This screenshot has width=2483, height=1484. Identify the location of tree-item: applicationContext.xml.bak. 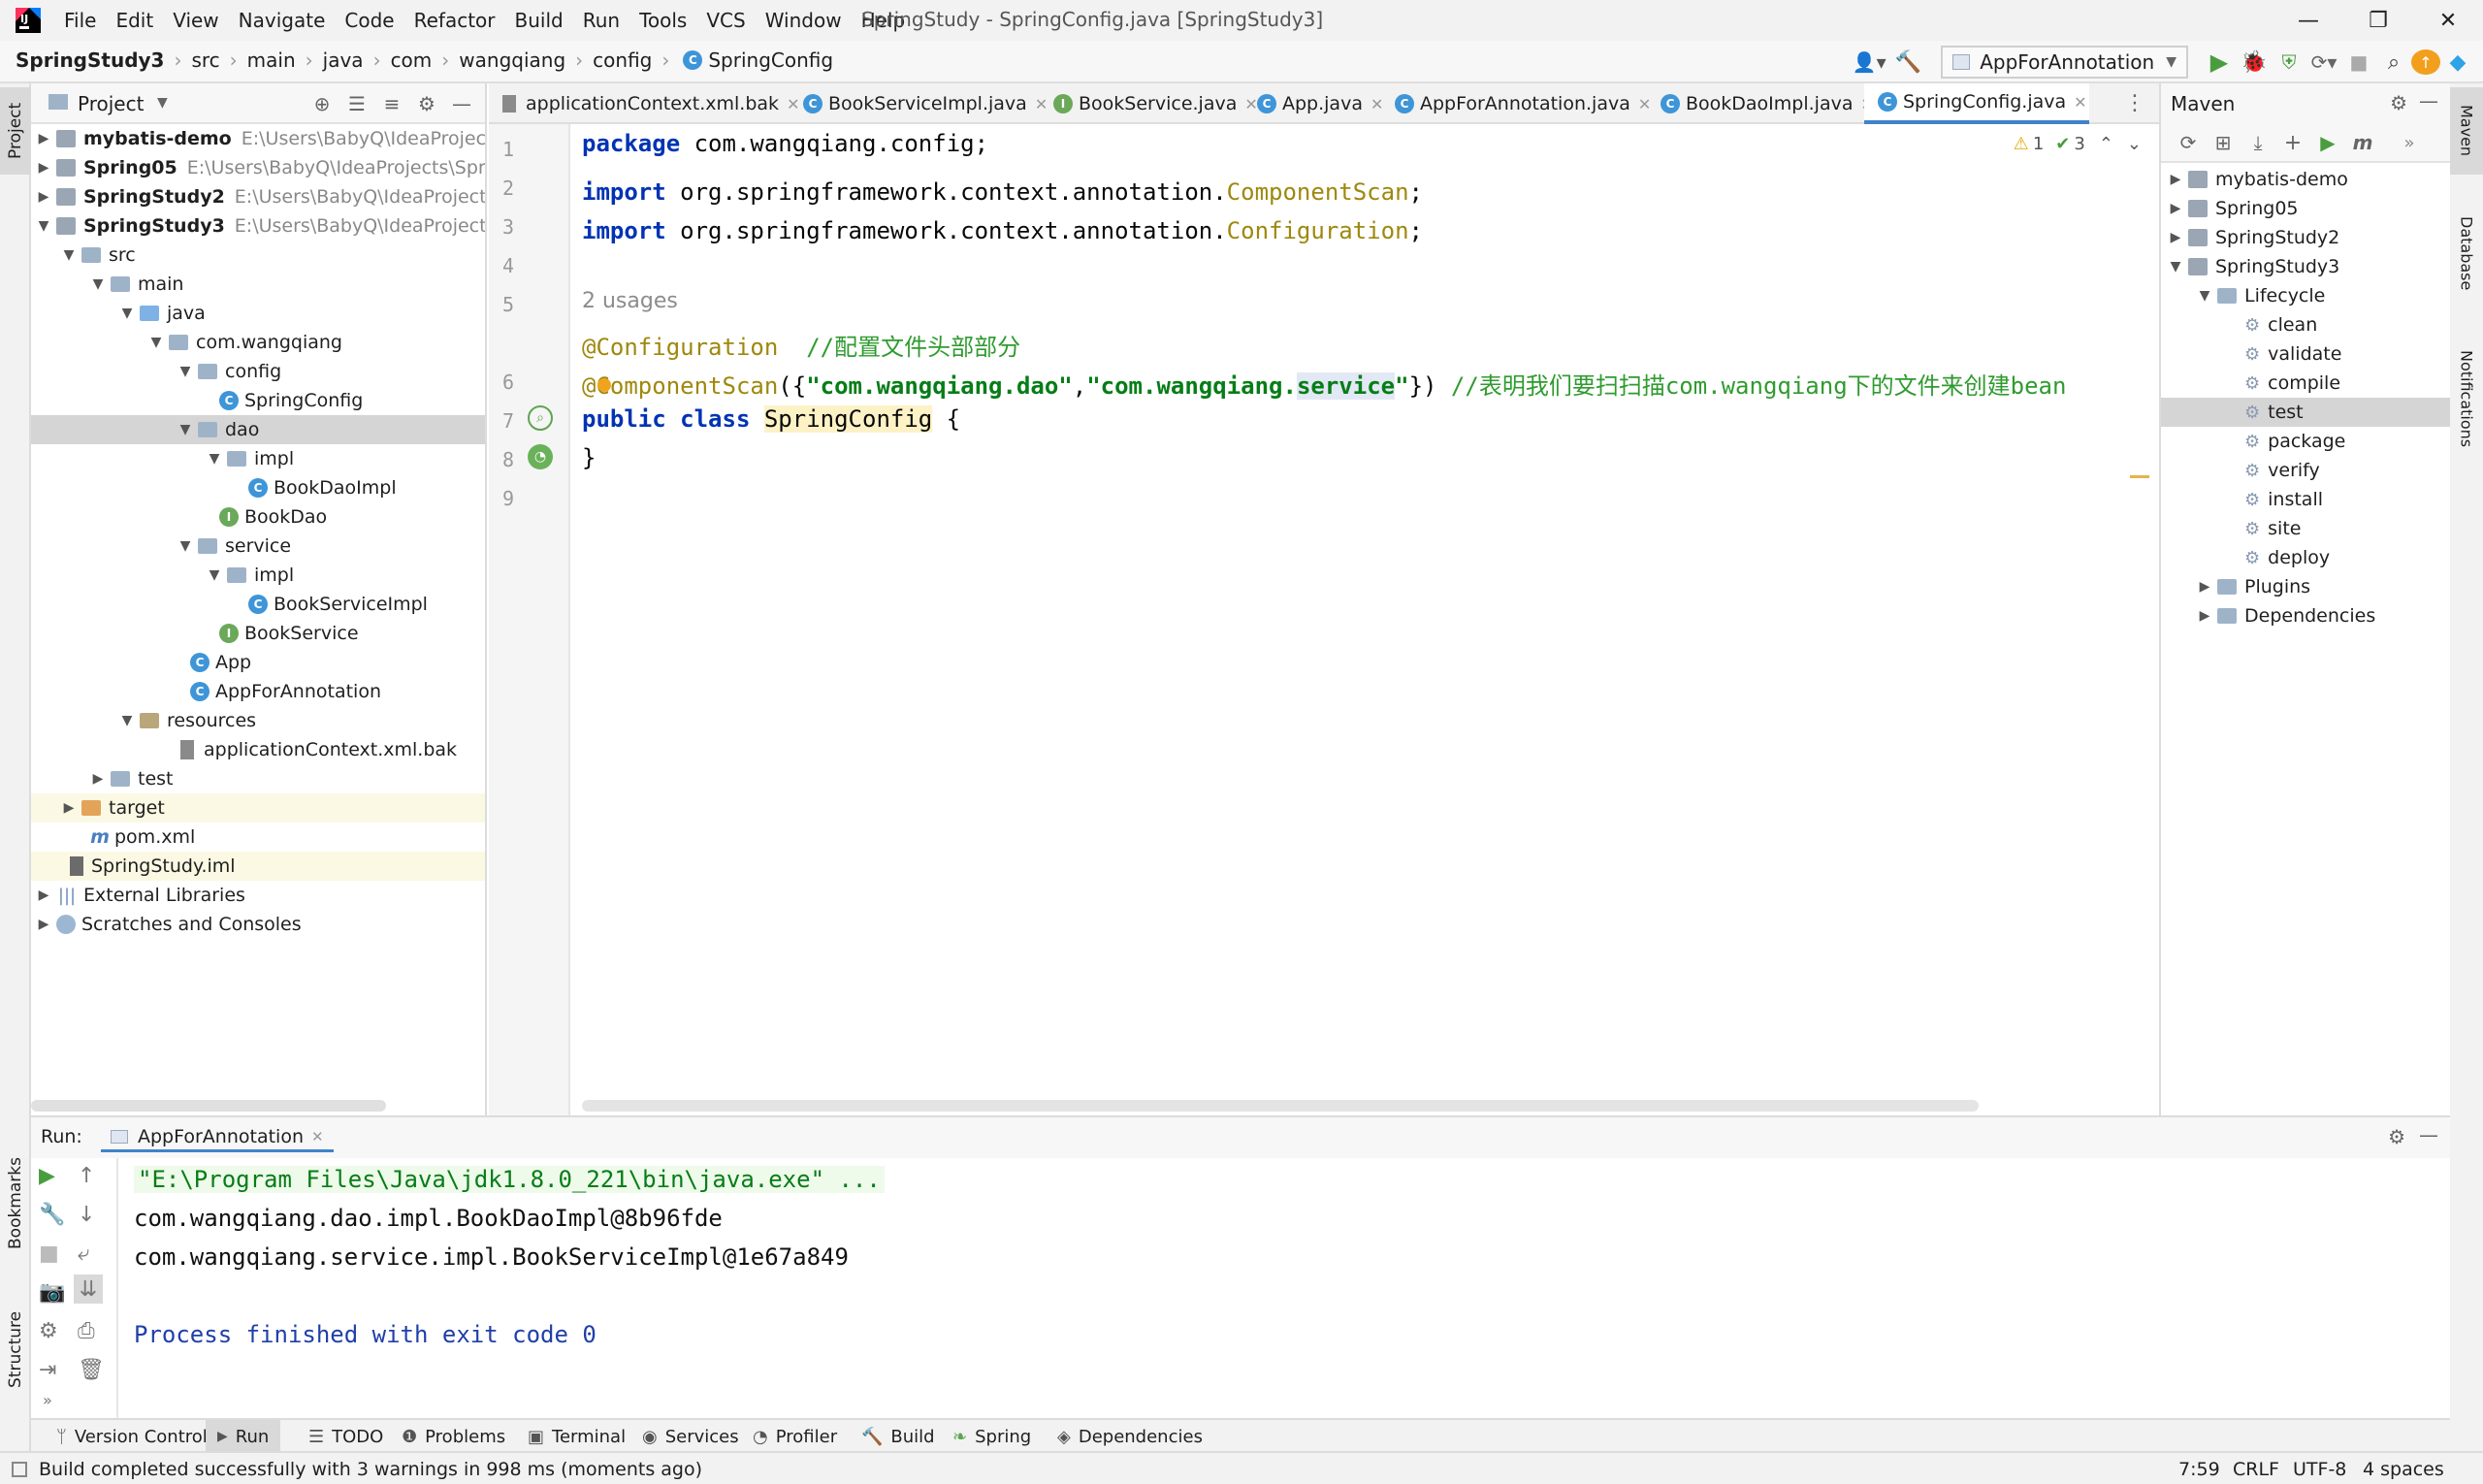
(258, 750).